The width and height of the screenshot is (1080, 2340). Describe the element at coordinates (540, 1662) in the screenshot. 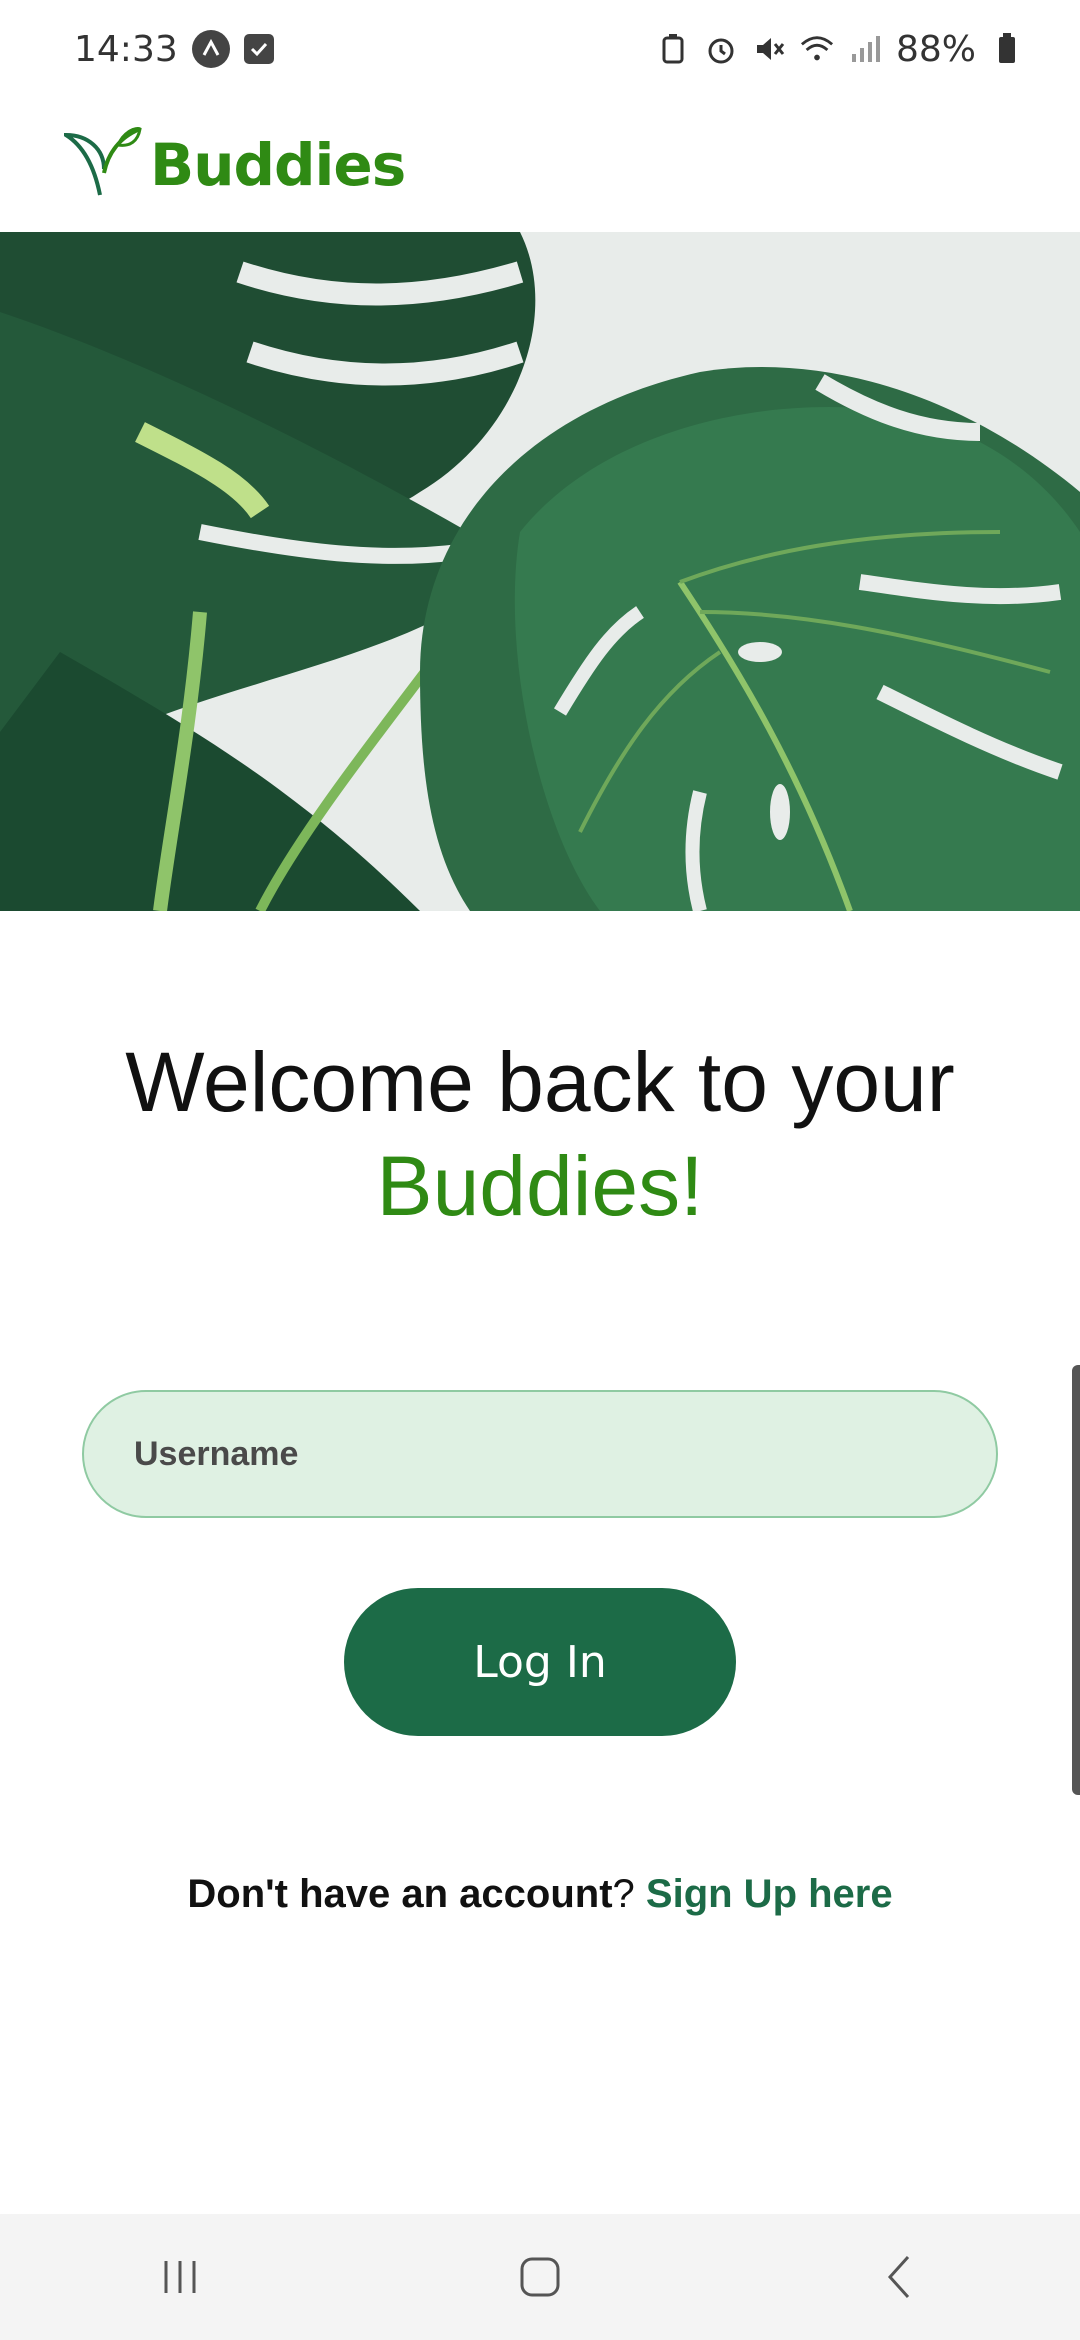

I see `login-button: Log In` at that location.